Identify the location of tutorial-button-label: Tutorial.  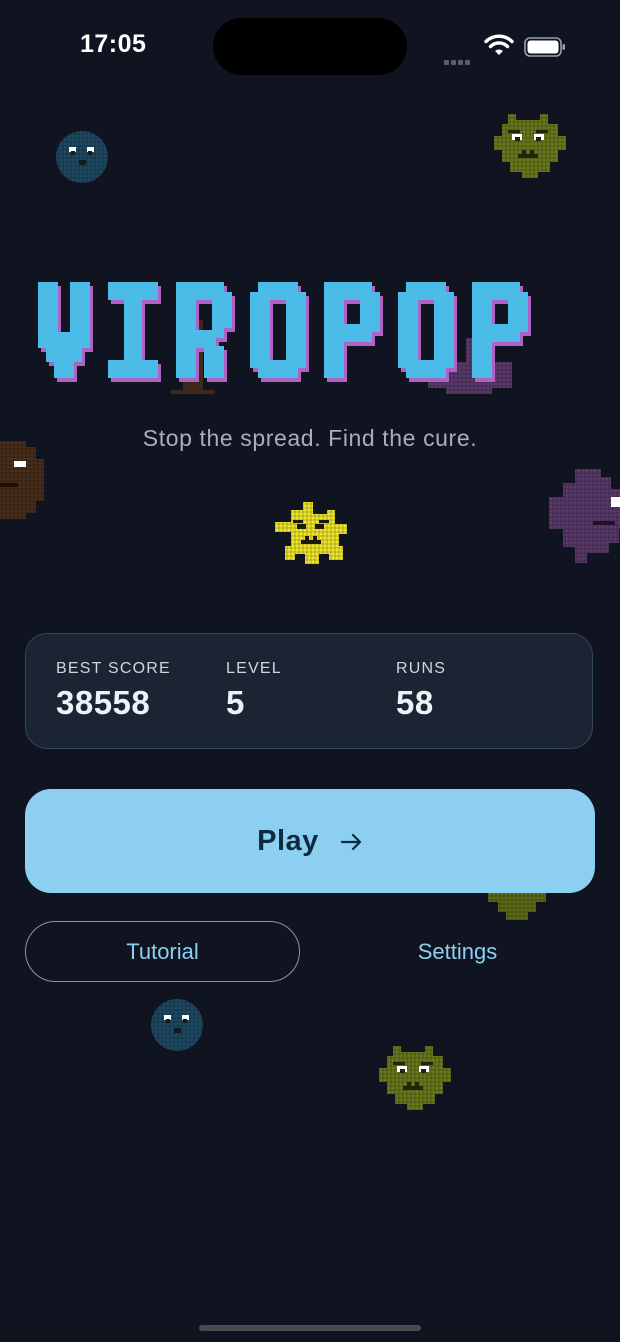
(162, 951).